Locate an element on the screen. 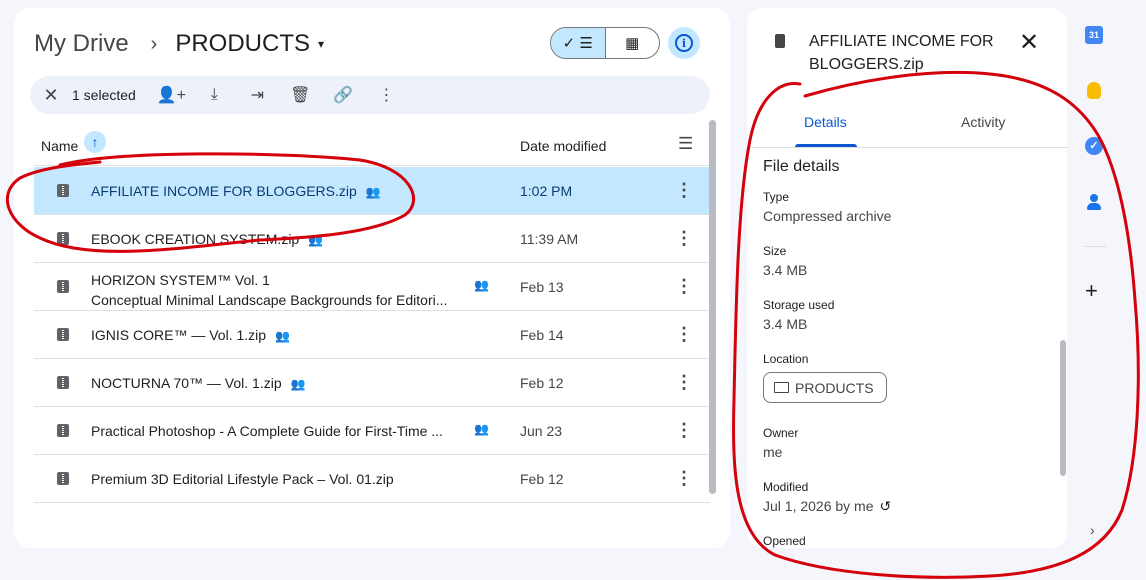  location-chip: PRODUCTS is located at coordinates (825, 387).